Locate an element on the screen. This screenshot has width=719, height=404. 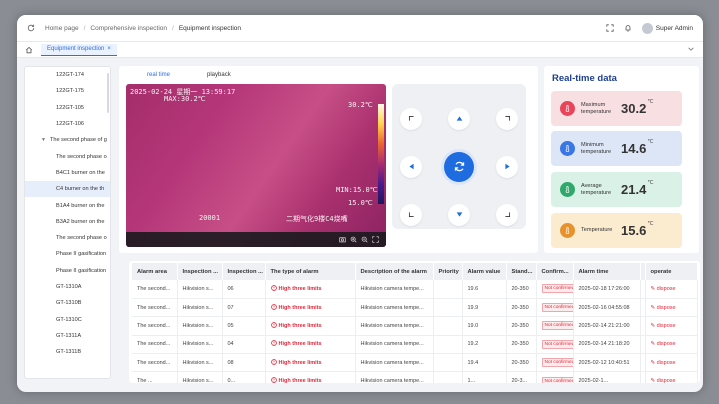
tree-item: GT-1311A is located at coordinates (67, 336).